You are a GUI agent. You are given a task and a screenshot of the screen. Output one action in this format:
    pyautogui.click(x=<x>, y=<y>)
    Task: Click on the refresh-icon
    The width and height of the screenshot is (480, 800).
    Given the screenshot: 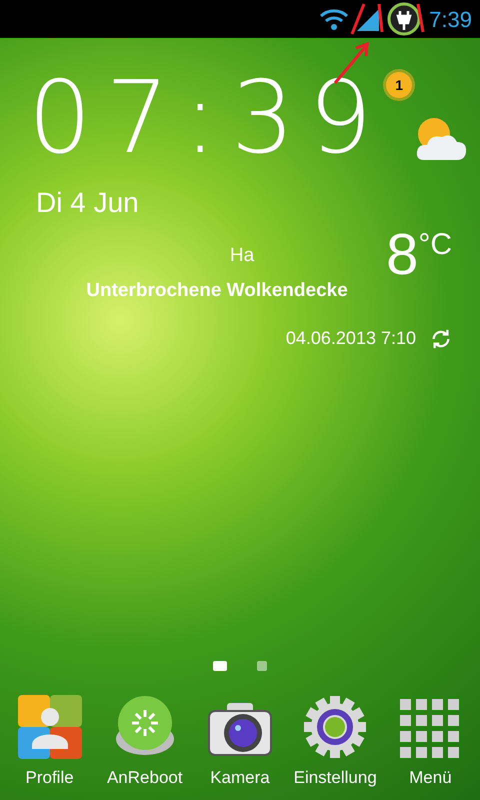 What is the action you would take?
    pyautogui.click(x=441, y=339)
    